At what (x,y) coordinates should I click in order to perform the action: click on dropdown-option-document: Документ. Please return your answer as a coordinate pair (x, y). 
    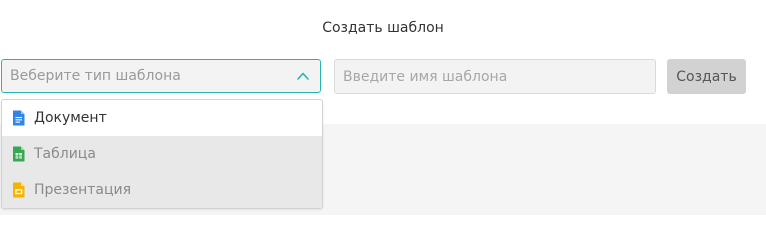
    Looking at the image, I should click on (162, 118).